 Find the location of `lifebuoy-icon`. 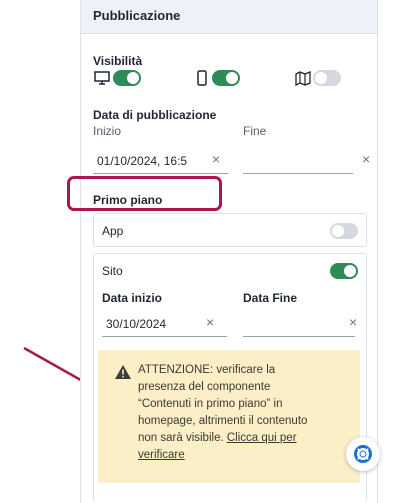

lifebuoy-icon is located at coordinates (363, 454).